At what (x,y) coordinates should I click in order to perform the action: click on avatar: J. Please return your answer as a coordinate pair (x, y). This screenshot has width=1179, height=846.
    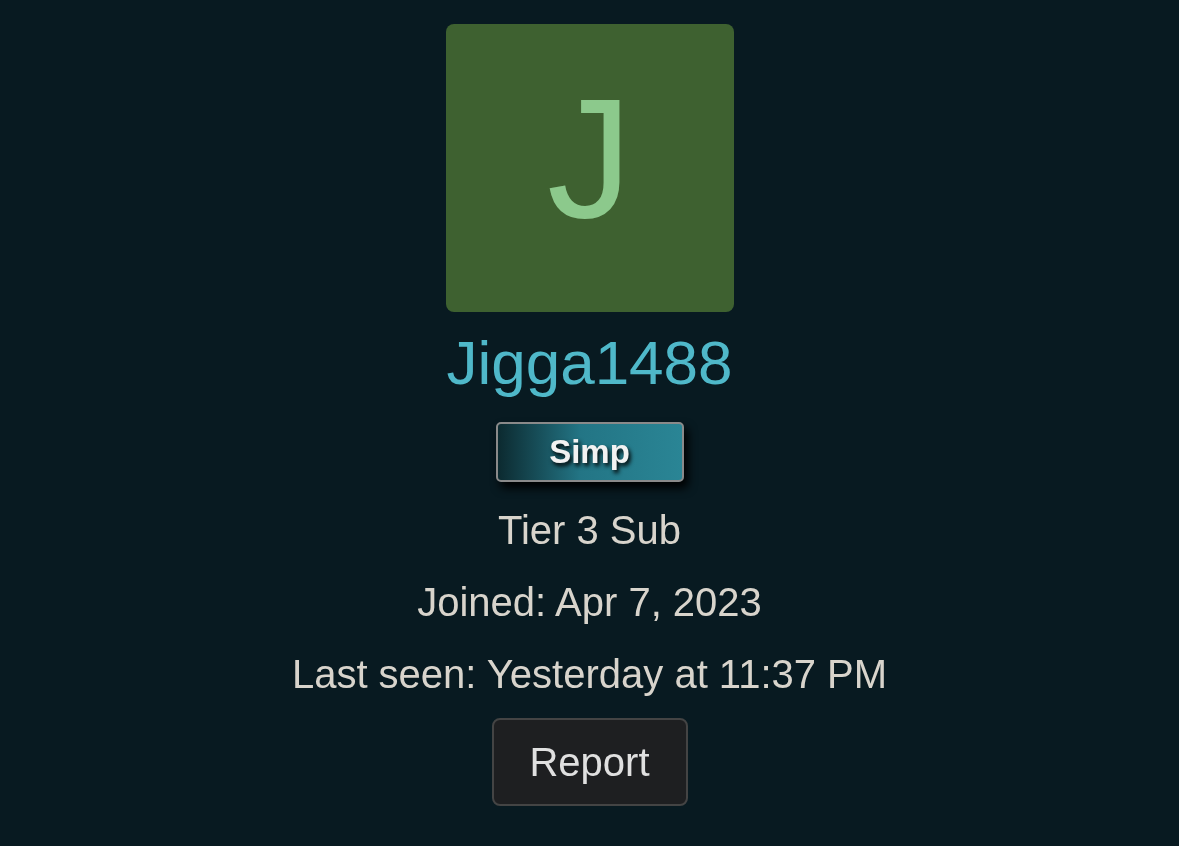
    Looking at the image, I should click on (589, 168).